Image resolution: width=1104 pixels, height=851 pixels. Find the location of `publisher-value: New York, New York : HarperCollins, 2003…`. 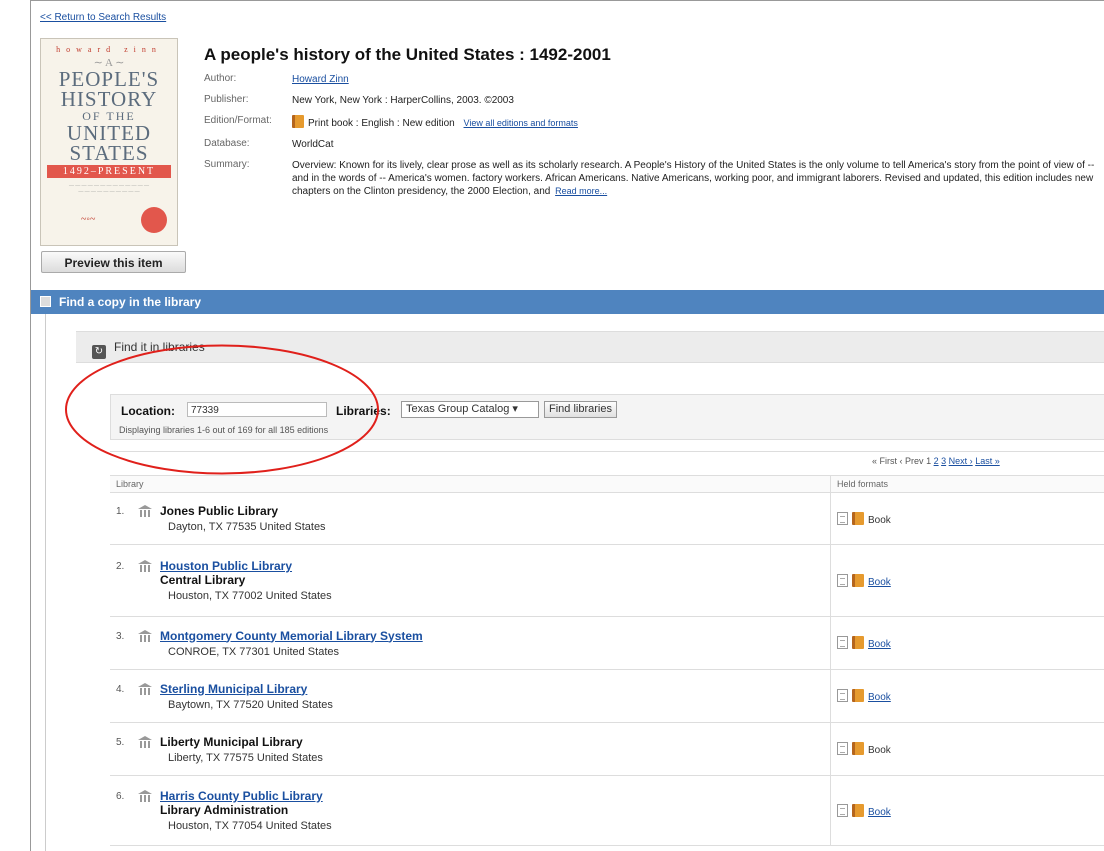

publisher-value: New York, New York : HarperCollins, 2003… is located at coordinates (403, 100).